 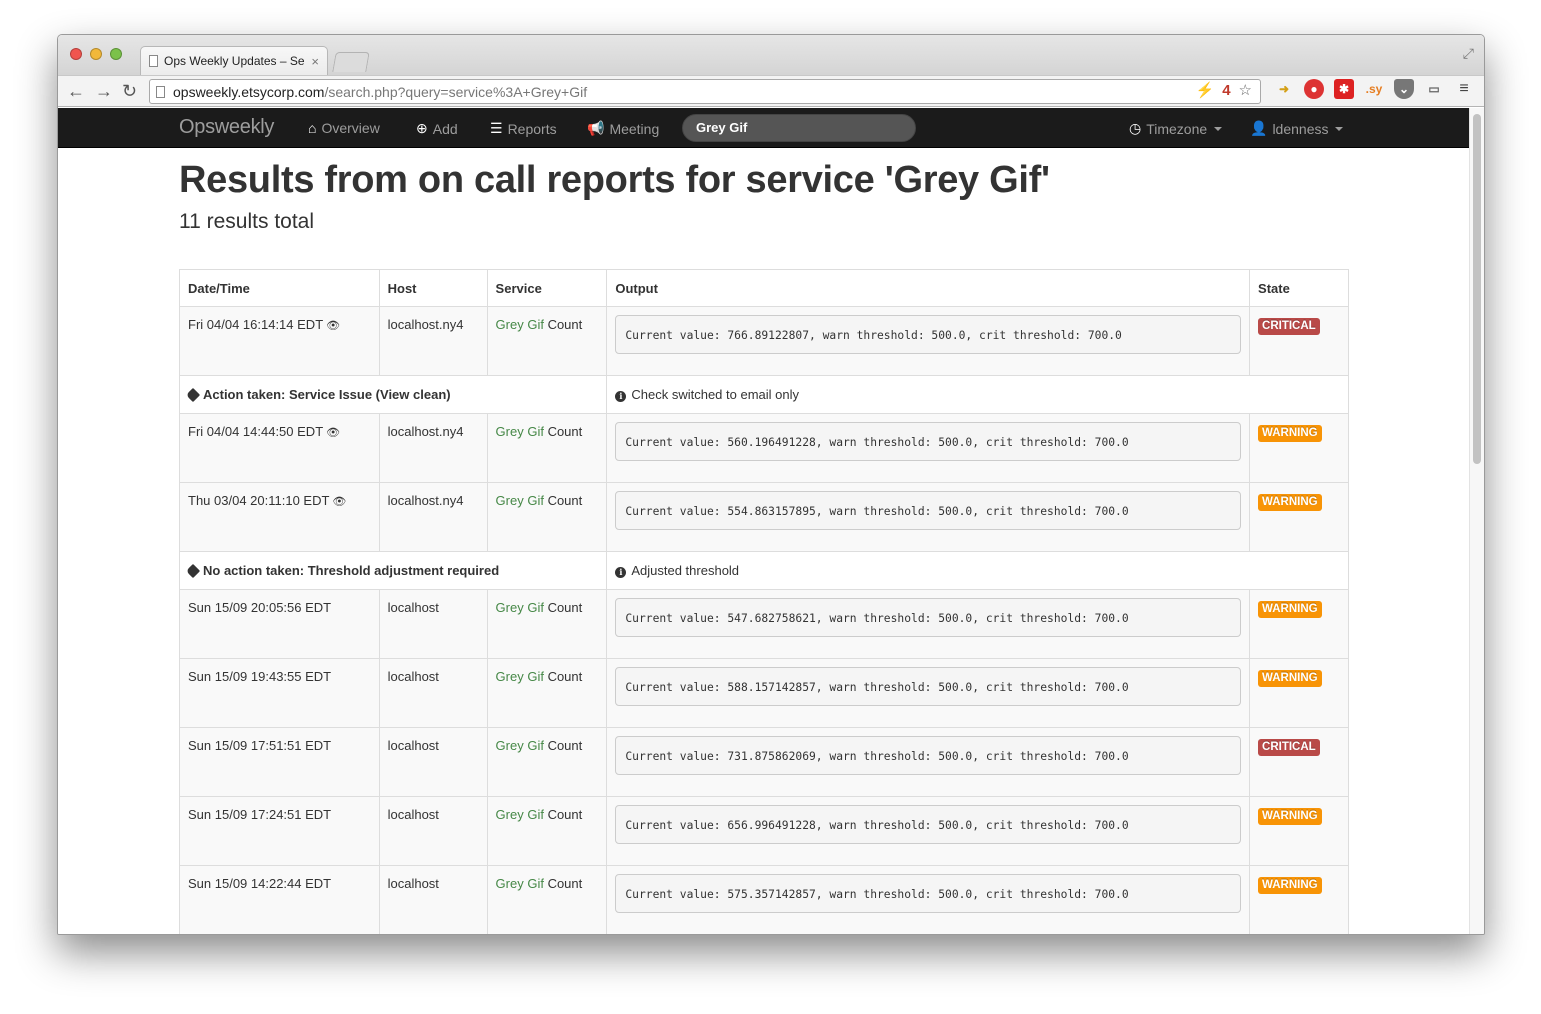 I want to click on close-window-button, so click(x=76, y=54).